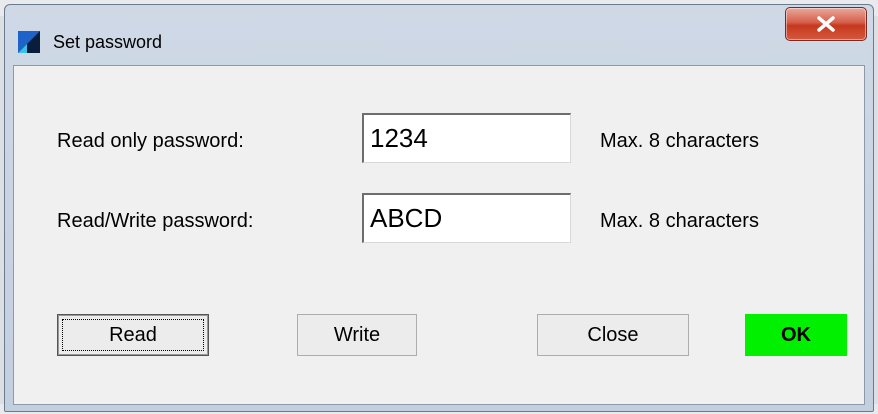 The image size is (878, 414). Describe the element at coordinates (108, 42) in the screenshot. I see `window-title: Set password` at that location.